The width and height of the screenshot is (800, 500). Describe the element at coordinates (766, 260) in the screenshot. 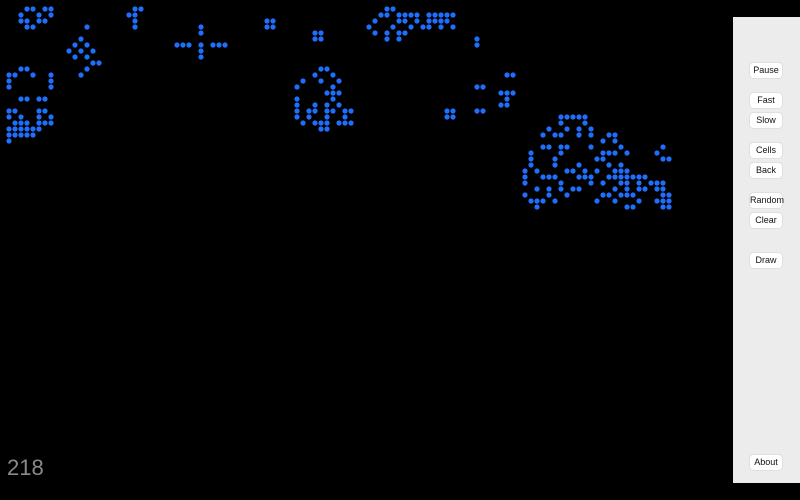

I see `draw-button: Draw` at that location.